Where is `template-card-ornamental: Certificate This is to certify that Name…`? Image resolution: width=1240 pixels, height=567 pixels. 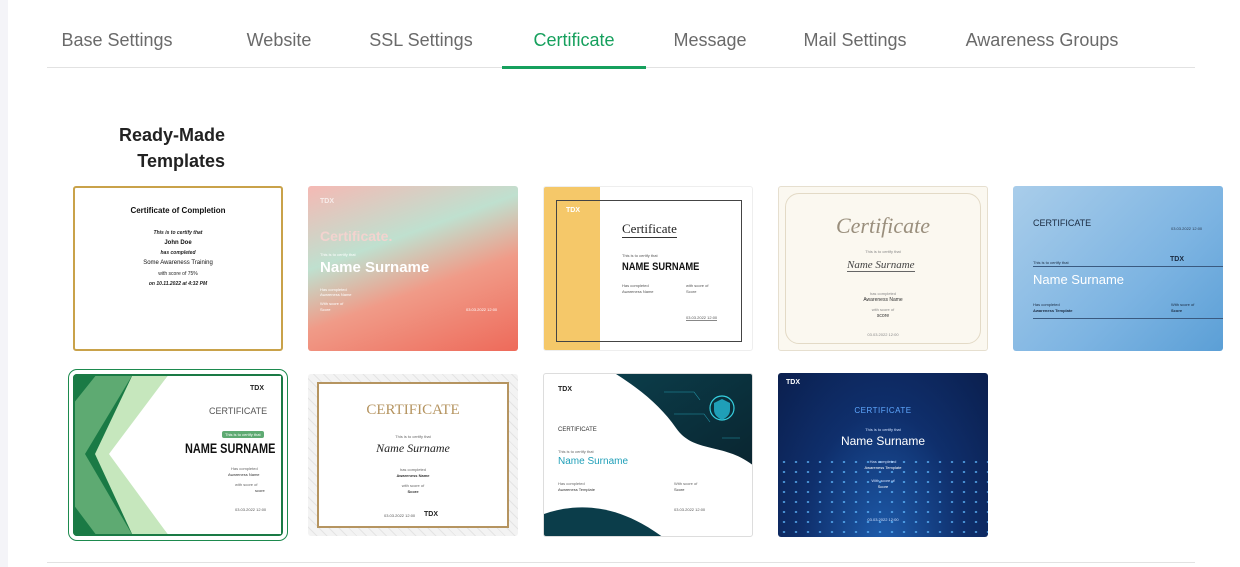 template-card-ornamental: Certificate This is to certify that Name… is located at coordinates (883, 268).